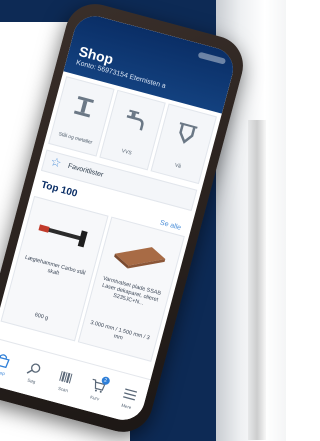 The image size is (320, 441). I want to click on hammer-icon, so click(63, 236).